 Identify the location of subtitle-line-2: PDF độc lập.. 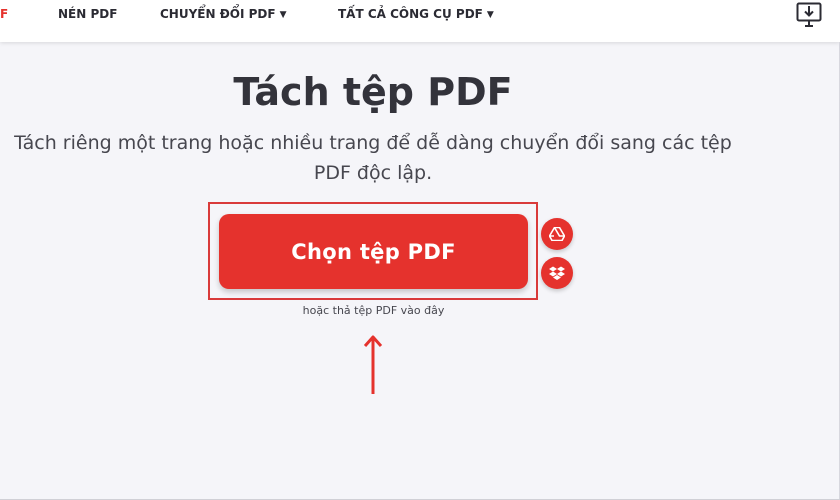
(373, 173).